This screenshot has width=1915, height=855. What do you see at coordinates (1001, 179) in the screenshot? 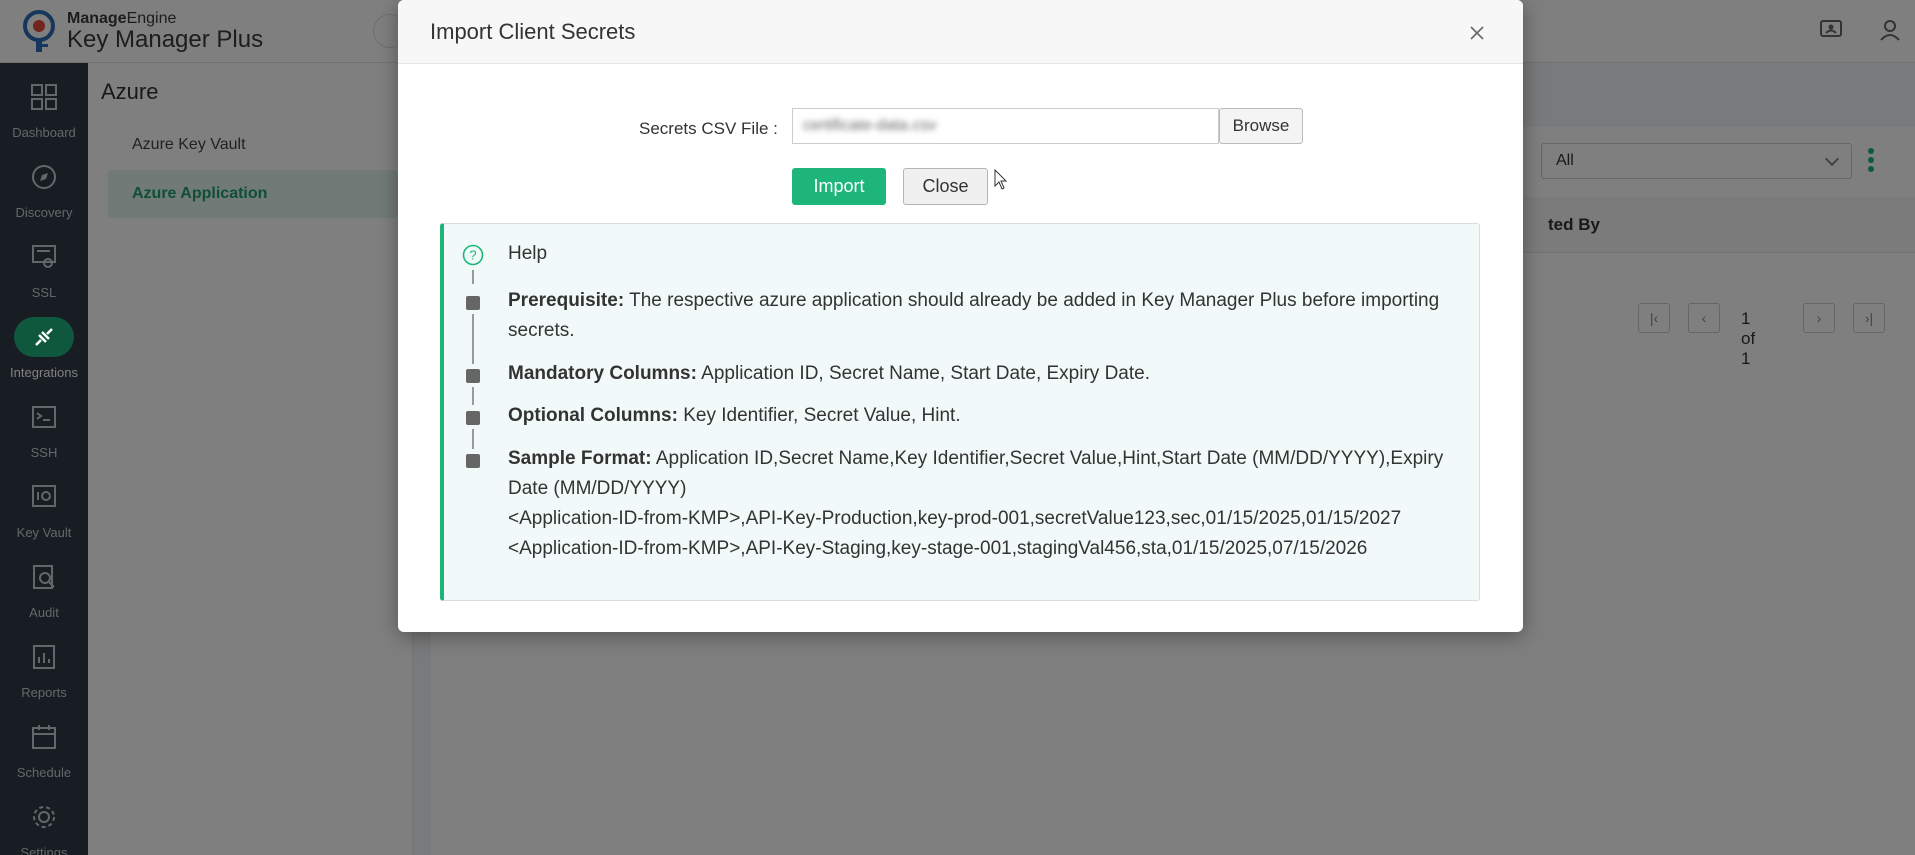
I see `mouse-cursor-icon` at bounding box center [1001, 179].